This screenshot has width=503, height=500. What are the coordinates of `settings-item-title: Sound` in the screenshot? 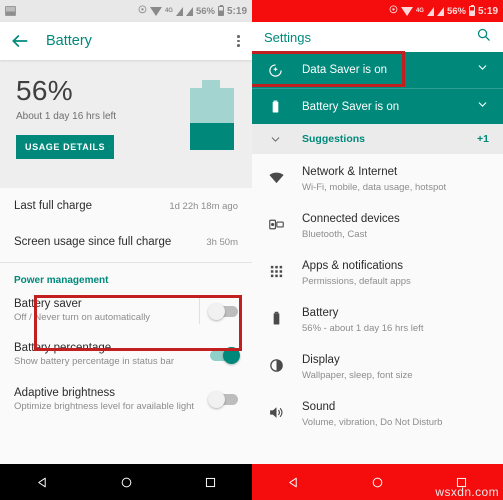 It's located at (319, 407).